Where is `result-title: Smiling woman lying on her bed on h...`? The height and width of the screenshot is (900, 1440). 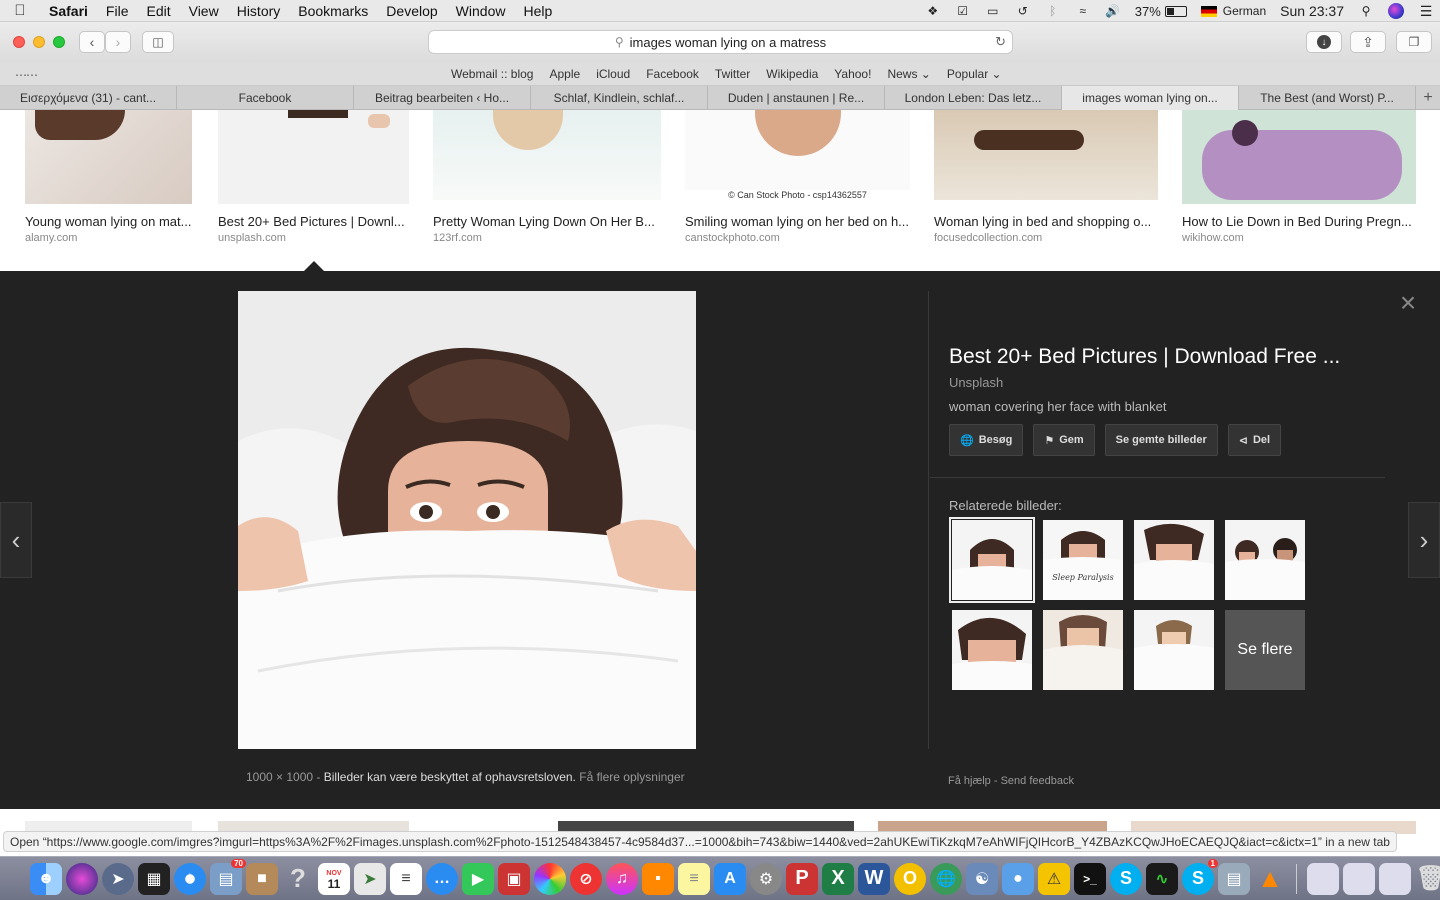 result-title: Smiling woman lying on her bed on h... is located at coordinates (797, 221).